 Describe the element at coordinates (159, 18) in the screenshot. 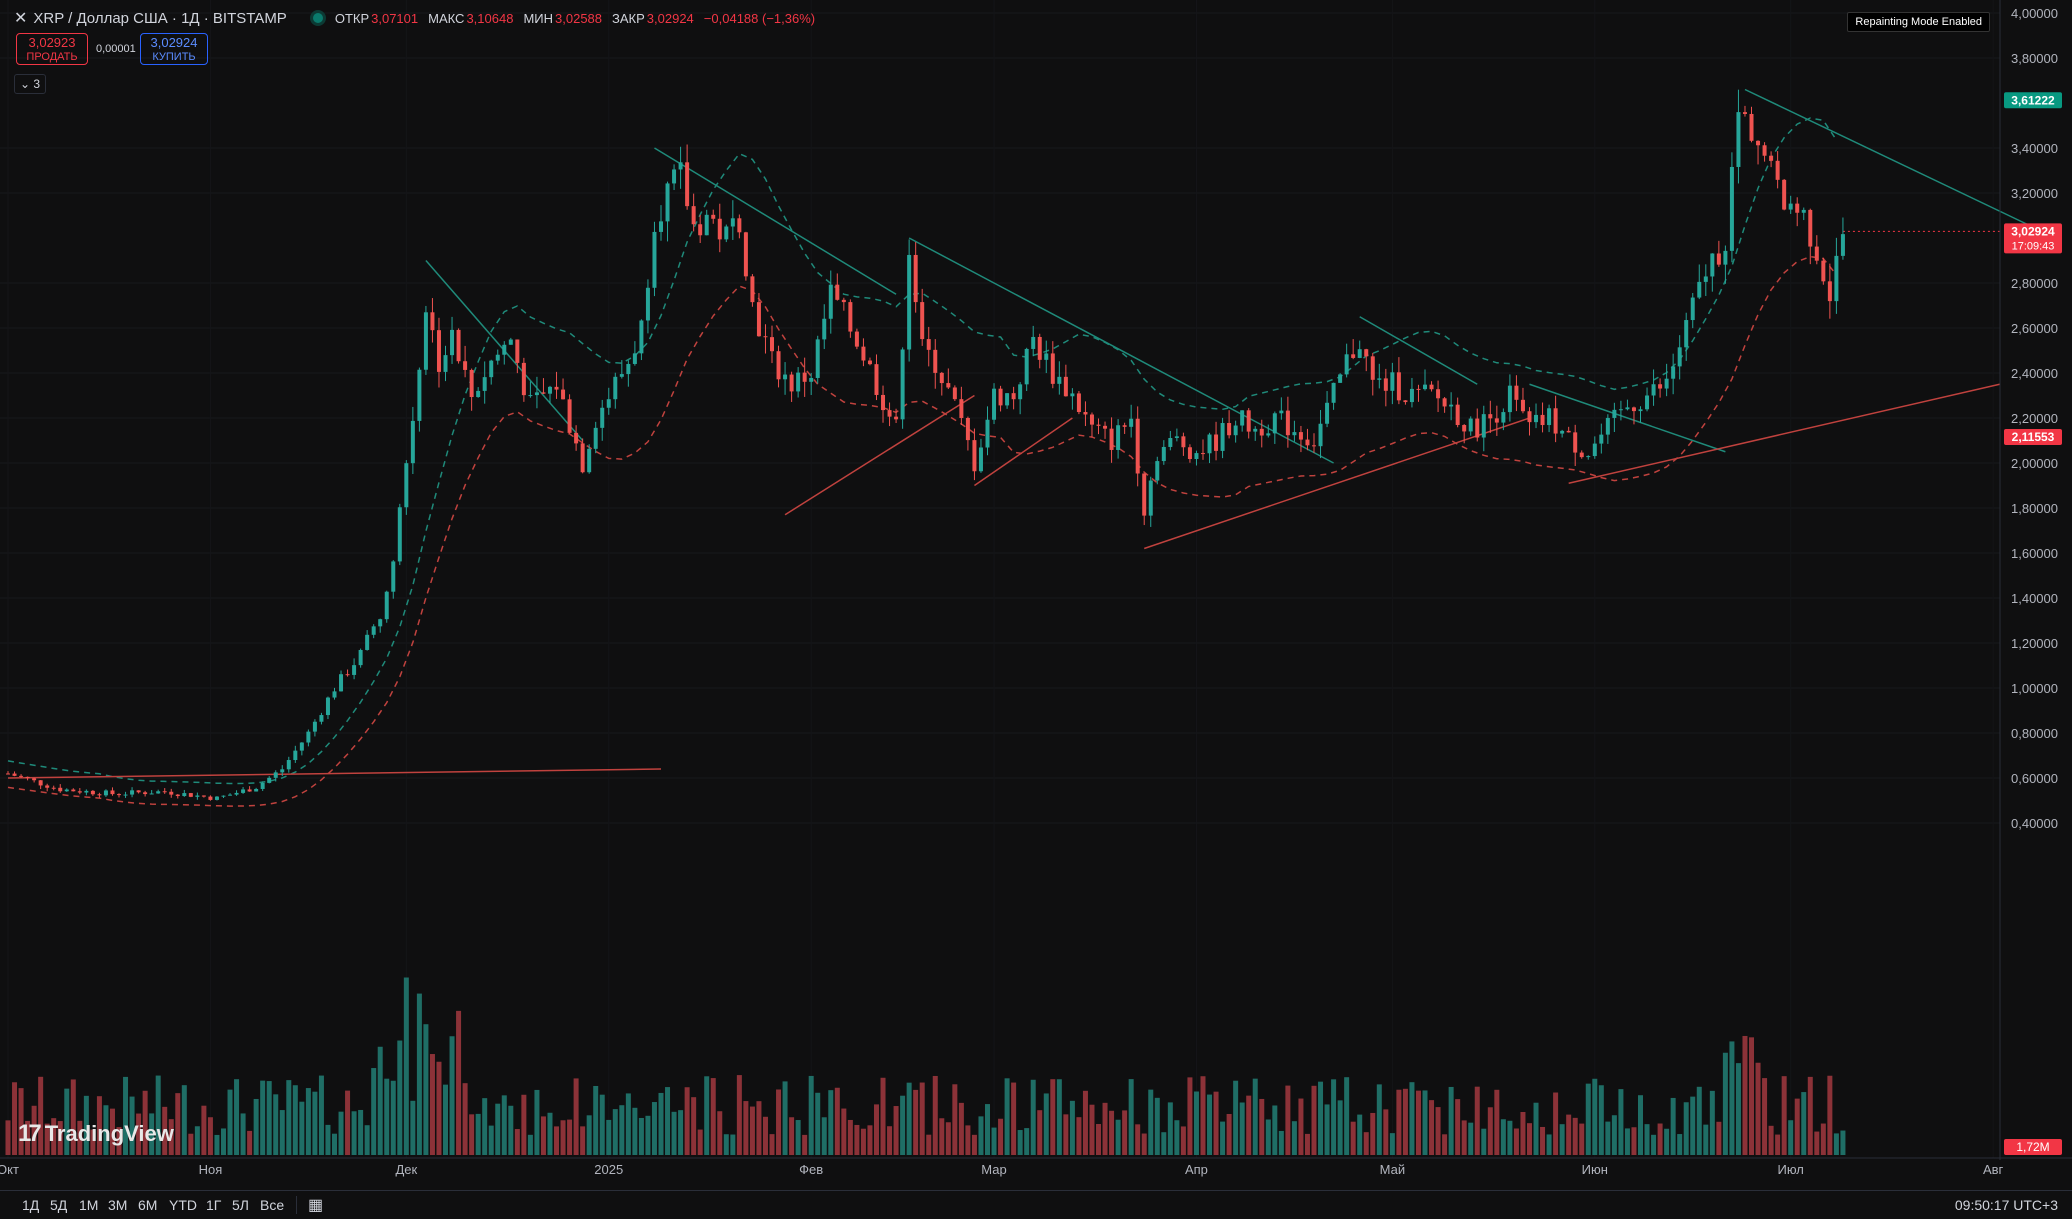

I see `symbol-title: XRP / Доллар США · 1Д · BITSTAMP` at that location.